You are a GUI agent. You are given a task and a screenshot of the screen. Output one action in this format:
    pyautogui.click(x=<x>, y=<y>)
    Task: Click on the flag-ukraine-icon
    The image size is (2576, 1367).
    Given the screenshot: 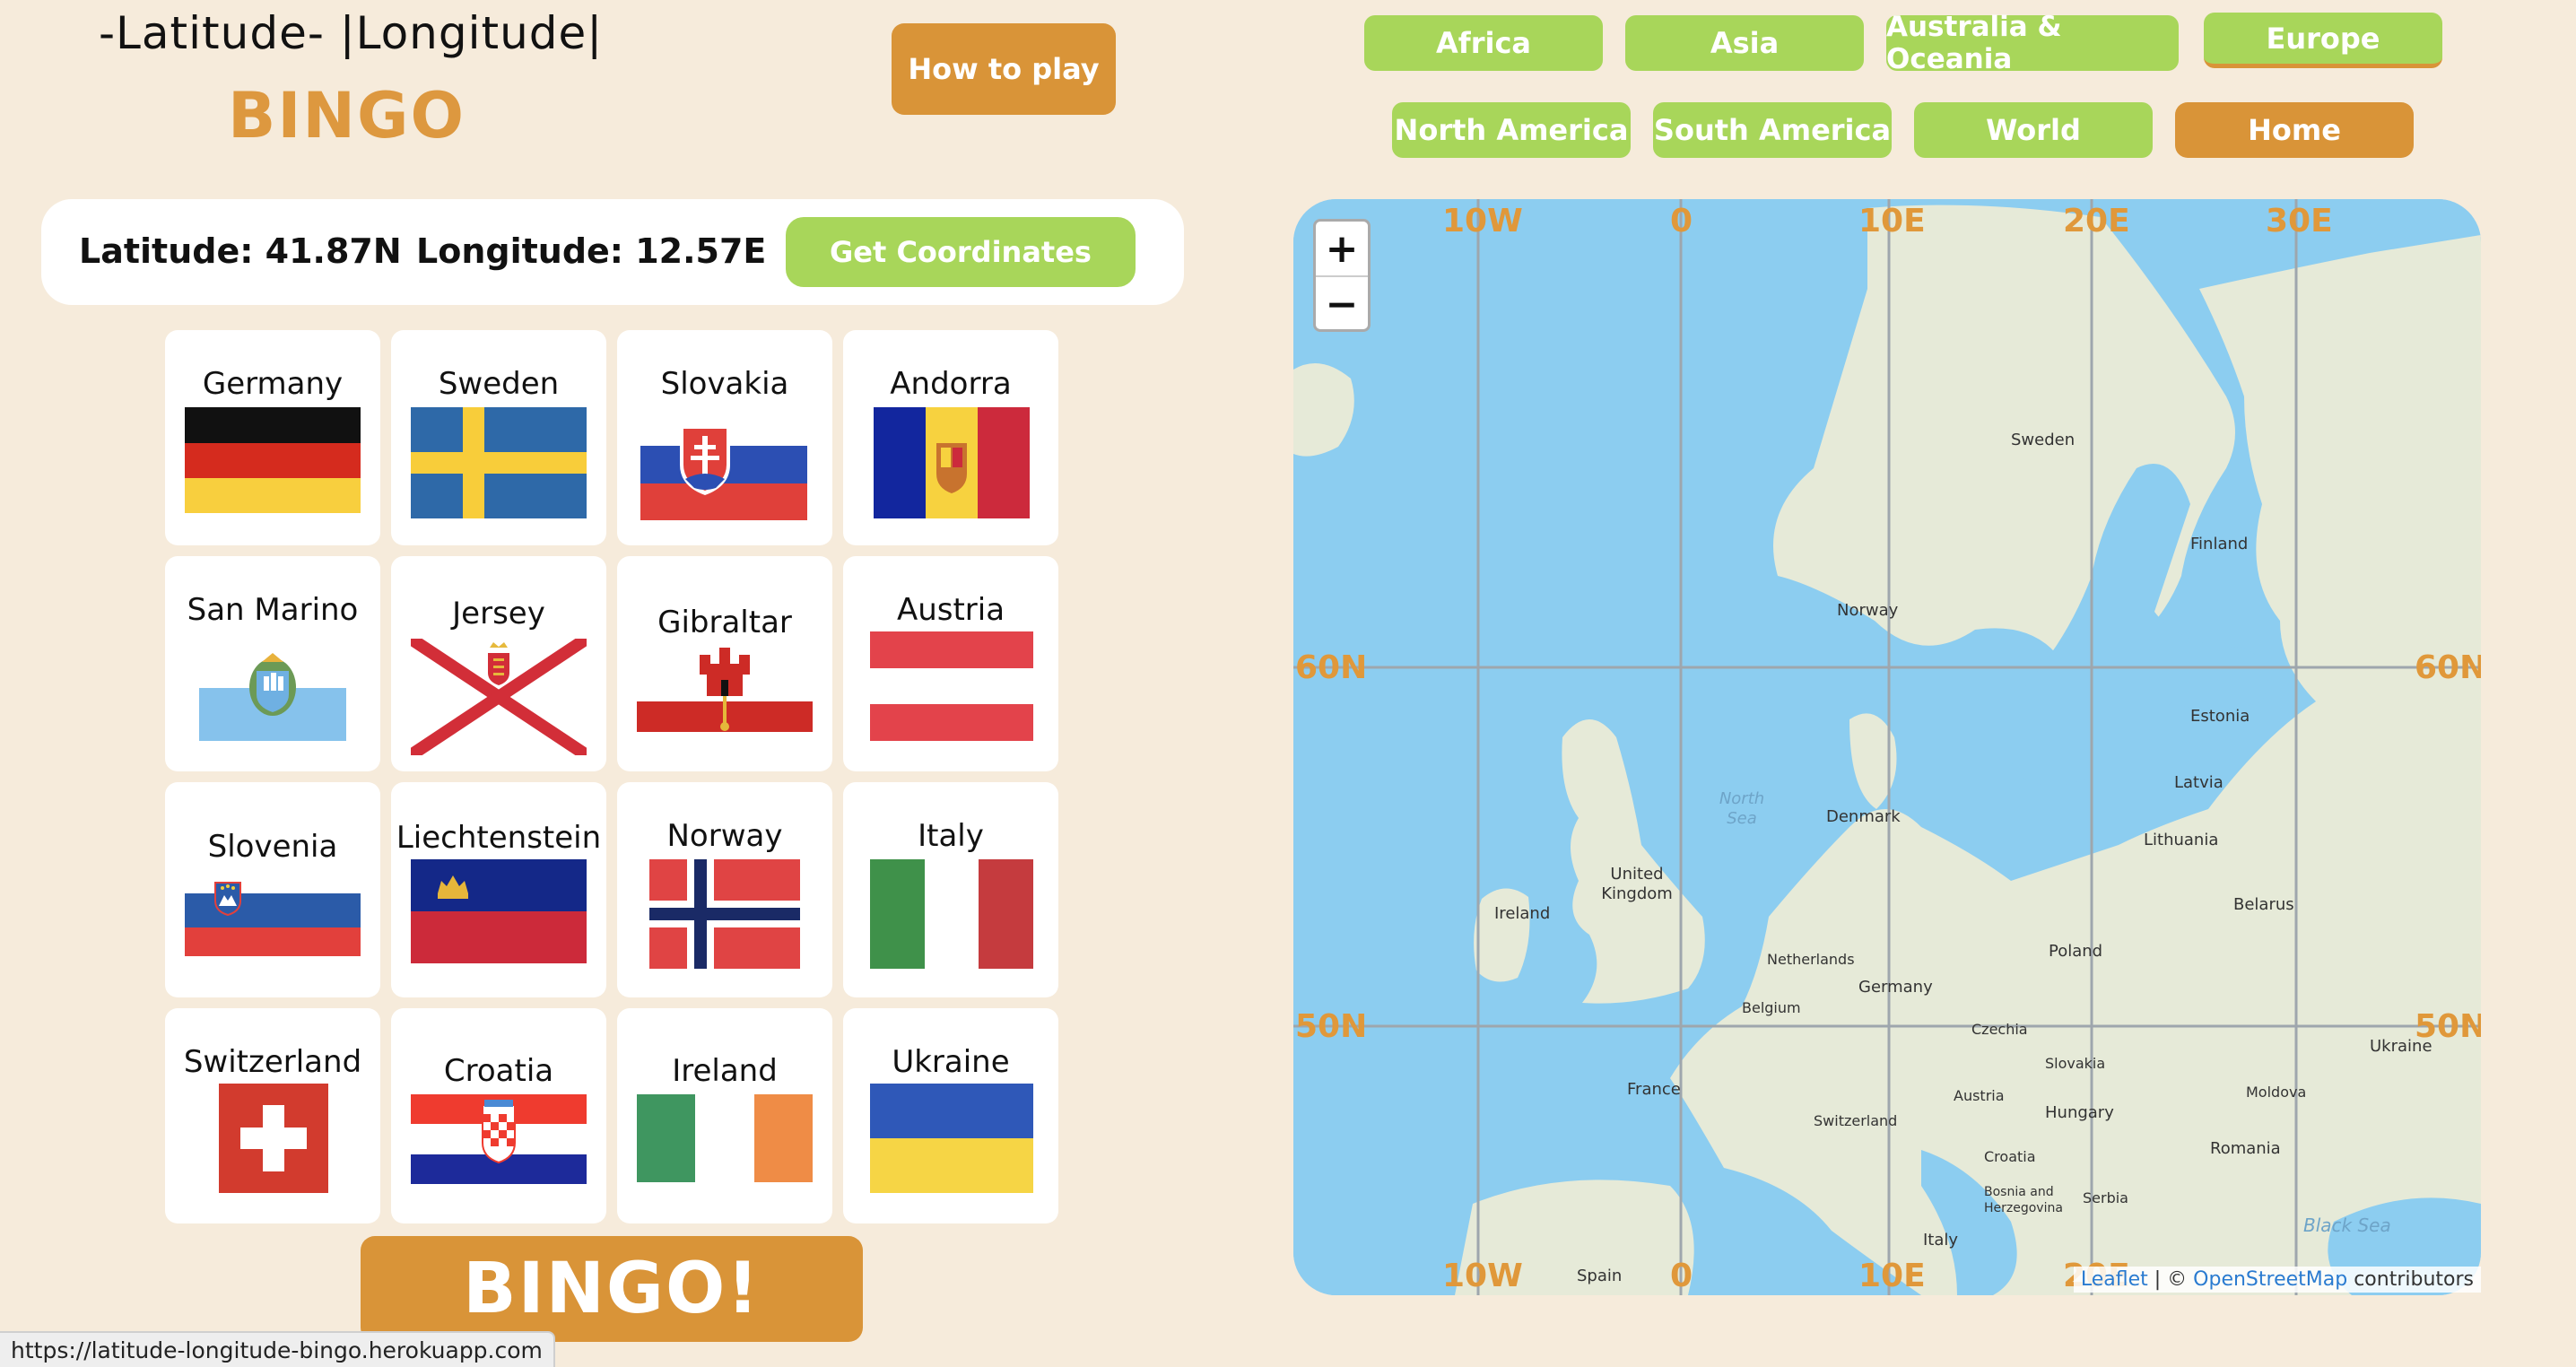 What is the action you would take?
    pyautogui.click(x=951, y=1138)
    